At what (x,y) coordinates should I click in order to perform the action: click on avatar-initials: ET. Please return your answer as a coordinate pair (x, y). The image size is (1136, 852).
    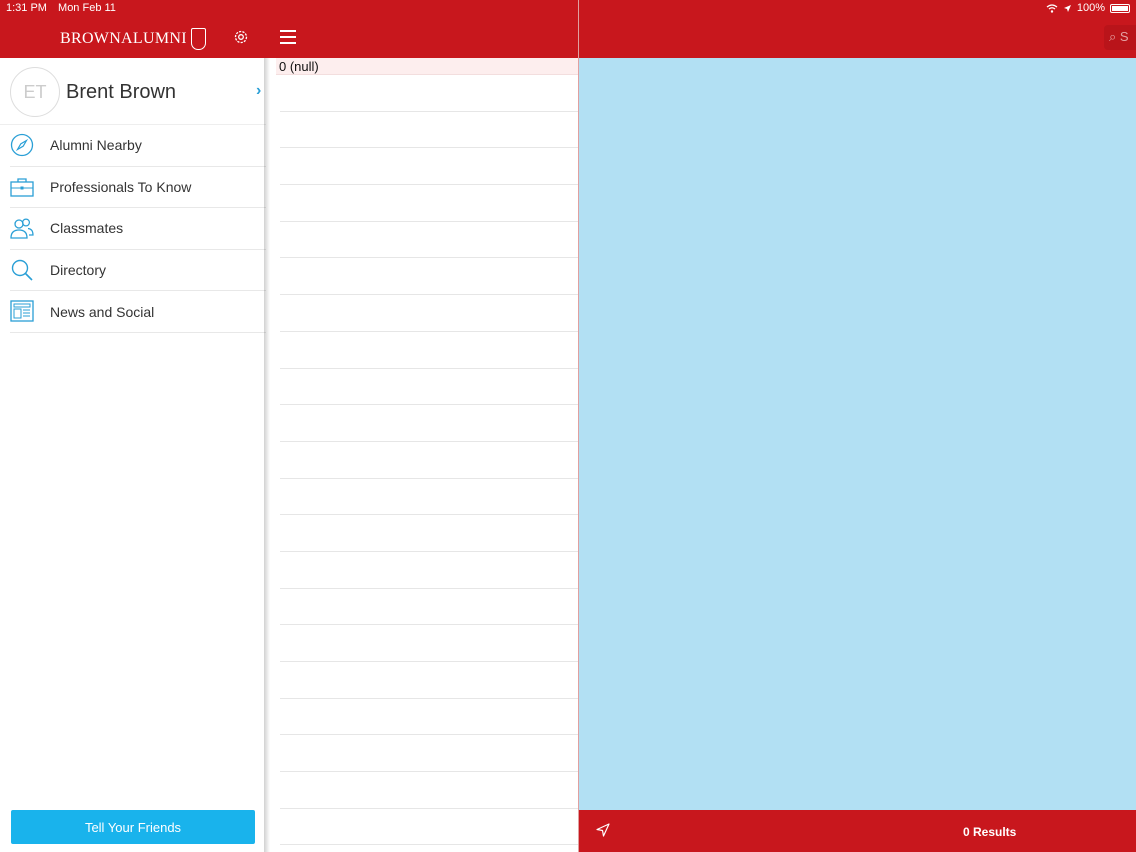
    Looking at the image, I should click on (35, 91).